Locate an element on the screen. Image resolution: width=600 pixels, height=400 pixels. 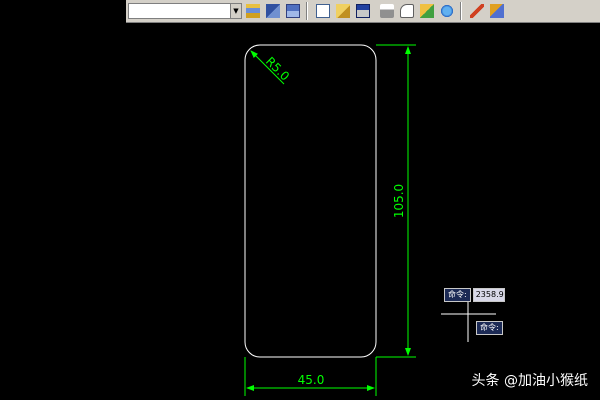
width-dimension: 45.0 is located at coordinates (310, 376).